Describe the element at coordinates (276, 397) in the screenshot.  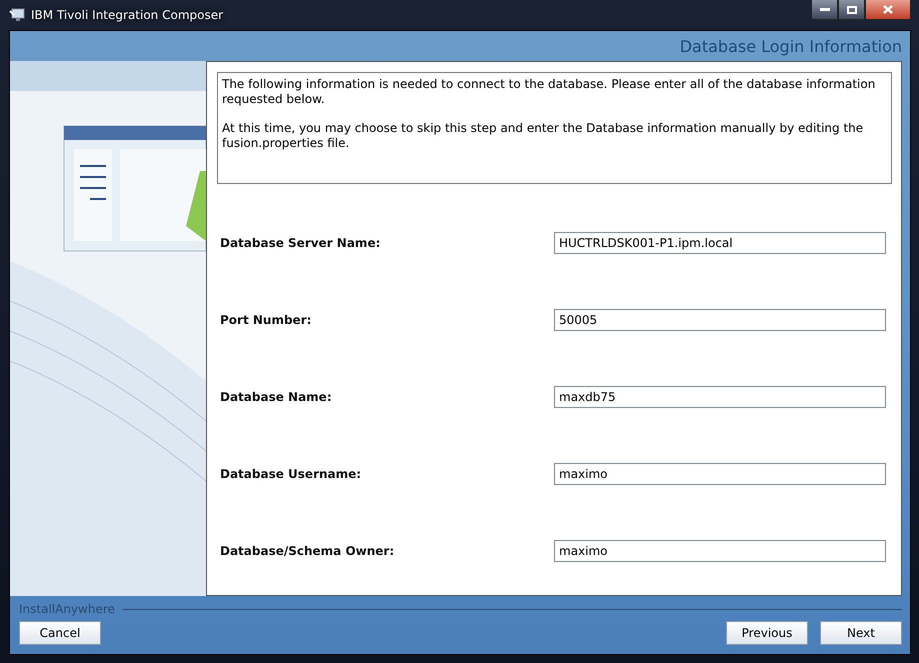
I see `field-label: Database Name:` at that location.